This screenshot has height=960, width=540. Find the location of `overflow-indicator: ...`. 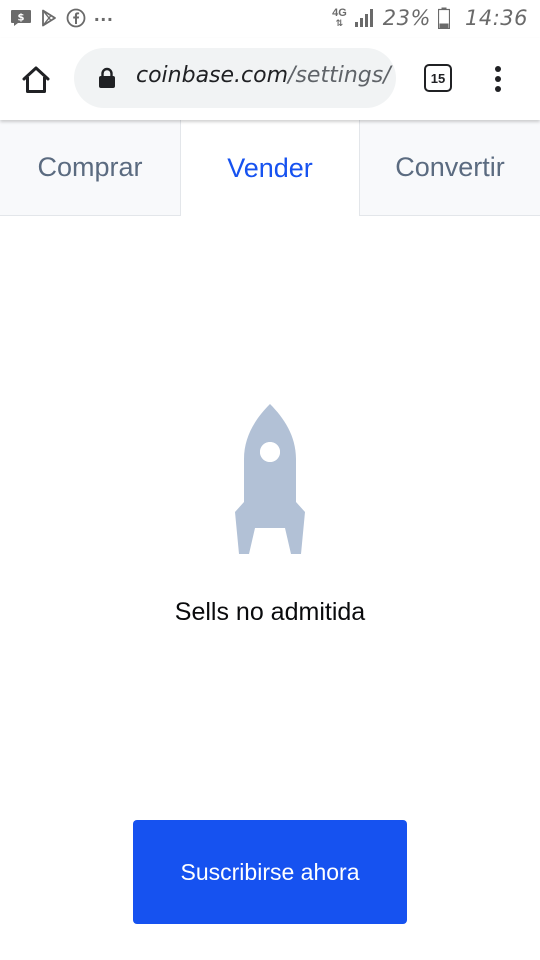

overflow-indicator: ... is located at coordinates (104, 14).